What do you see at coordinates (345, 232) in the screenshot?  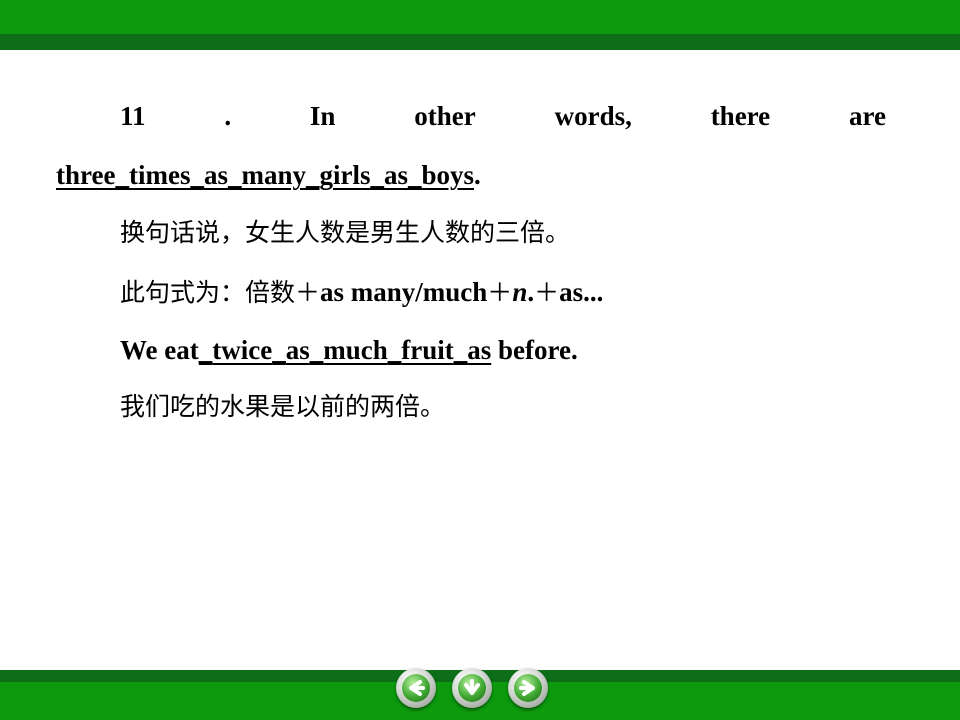 I see `translation-line: 换句话说，女生人数是男生人数的三倍。` at bounding box center [345, 232].